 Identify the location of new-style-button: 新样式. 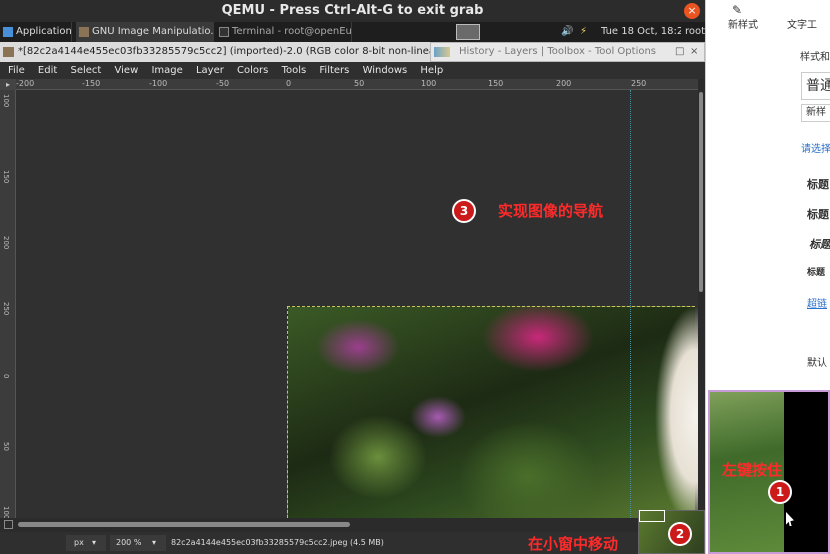
(743, 23).